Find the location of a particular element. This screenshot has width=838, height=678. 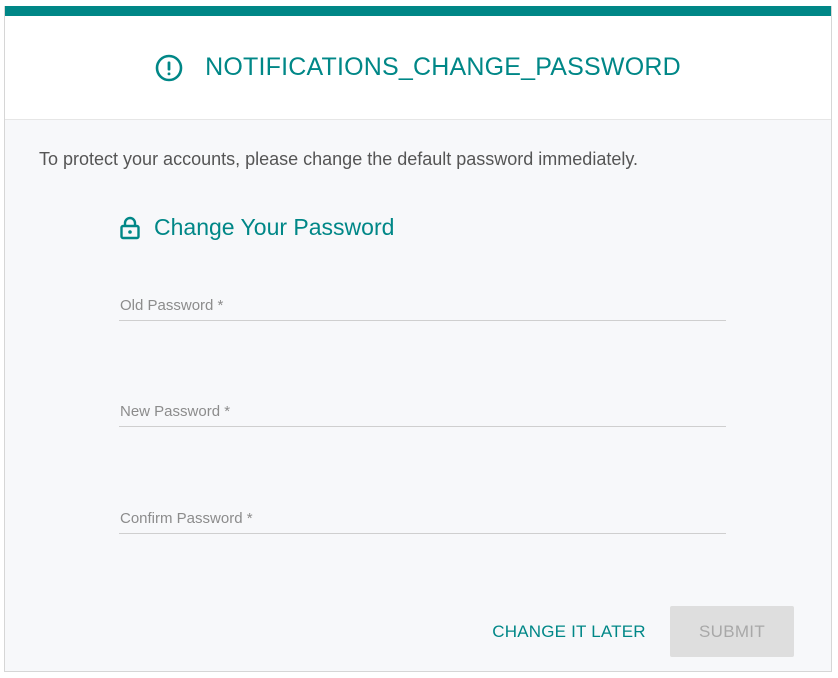

section-heading: Change Your Password is located at coordinates (256, 227).